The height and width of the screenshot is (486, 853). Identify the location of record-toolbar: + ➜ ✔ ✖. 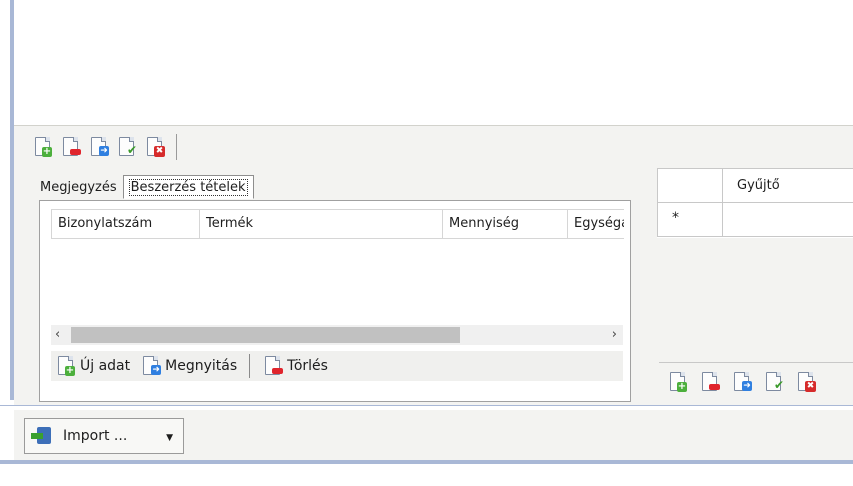
(104, 147).